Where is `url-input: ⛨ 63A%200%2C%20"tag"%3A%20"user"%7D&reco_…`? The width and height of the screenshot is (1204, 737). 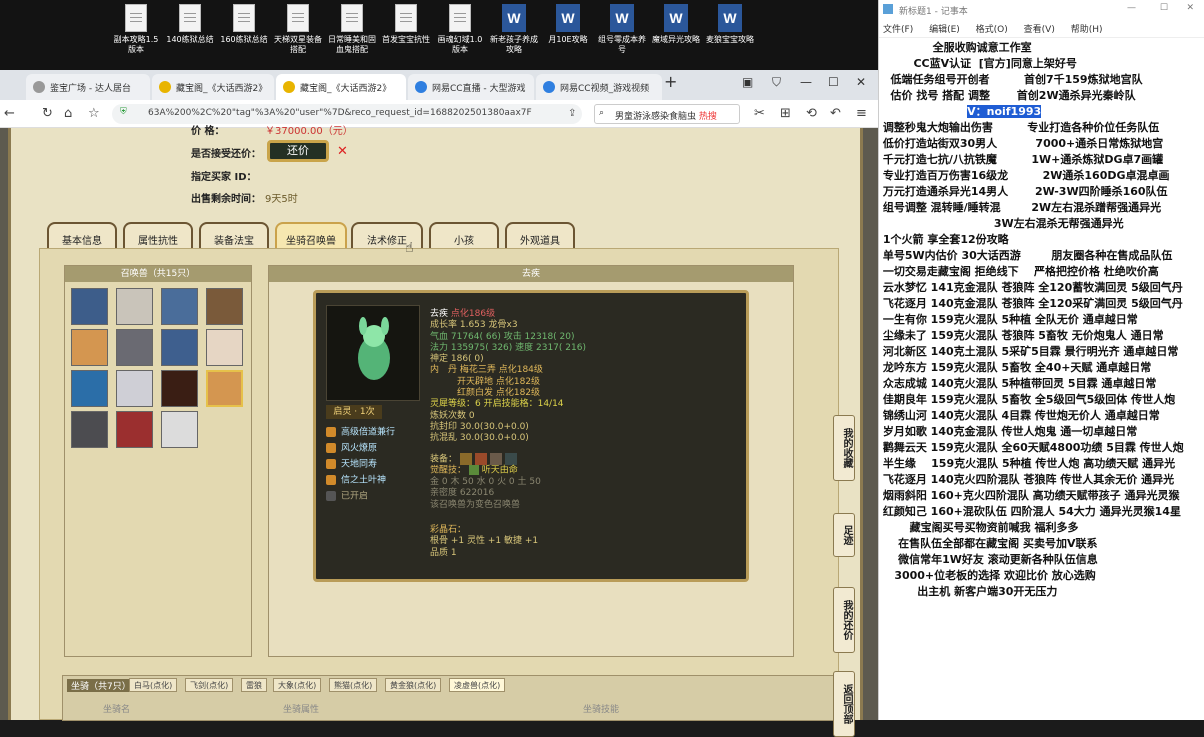
url-input: ⛨ 63A%200%2C%20"tag"%3A%20"user"%7D&reco_… is located at coordinates (347, 114).